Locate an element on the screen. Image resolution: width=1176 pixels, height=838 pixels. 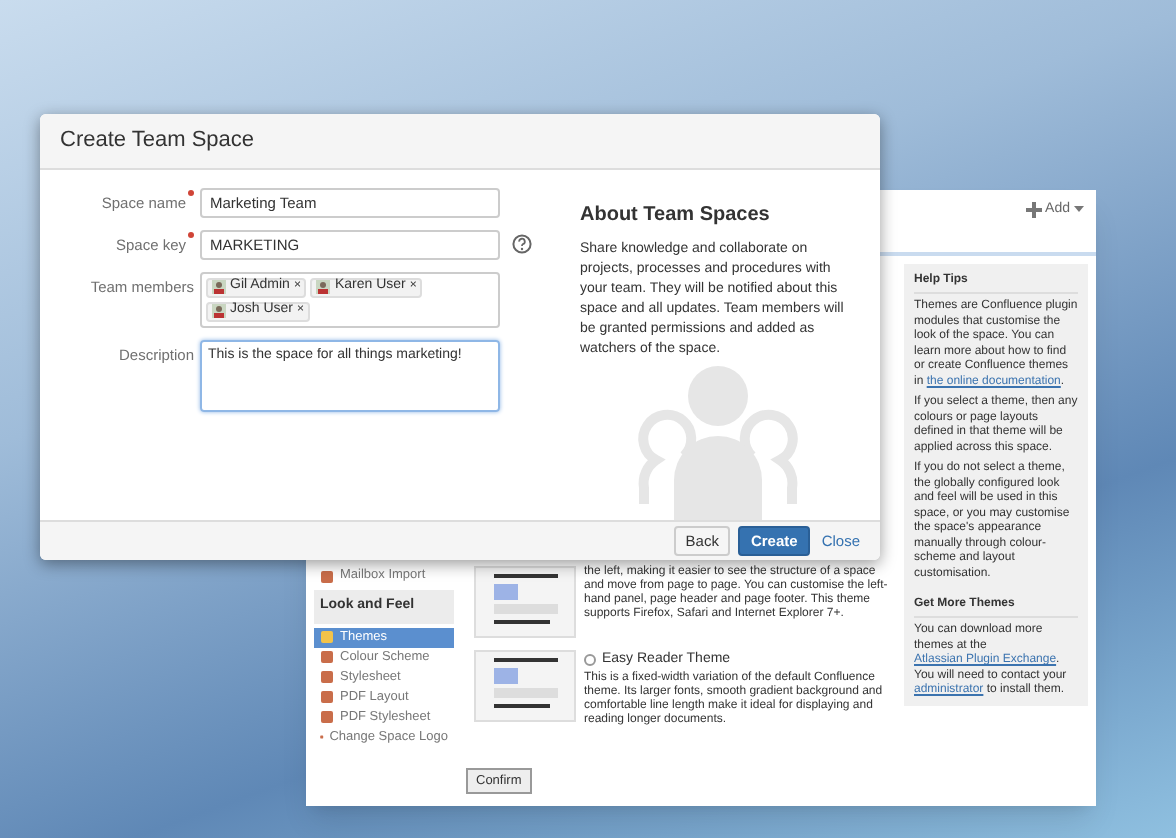
dialog-title: Create Team Space is located at coordinates (157, 141).